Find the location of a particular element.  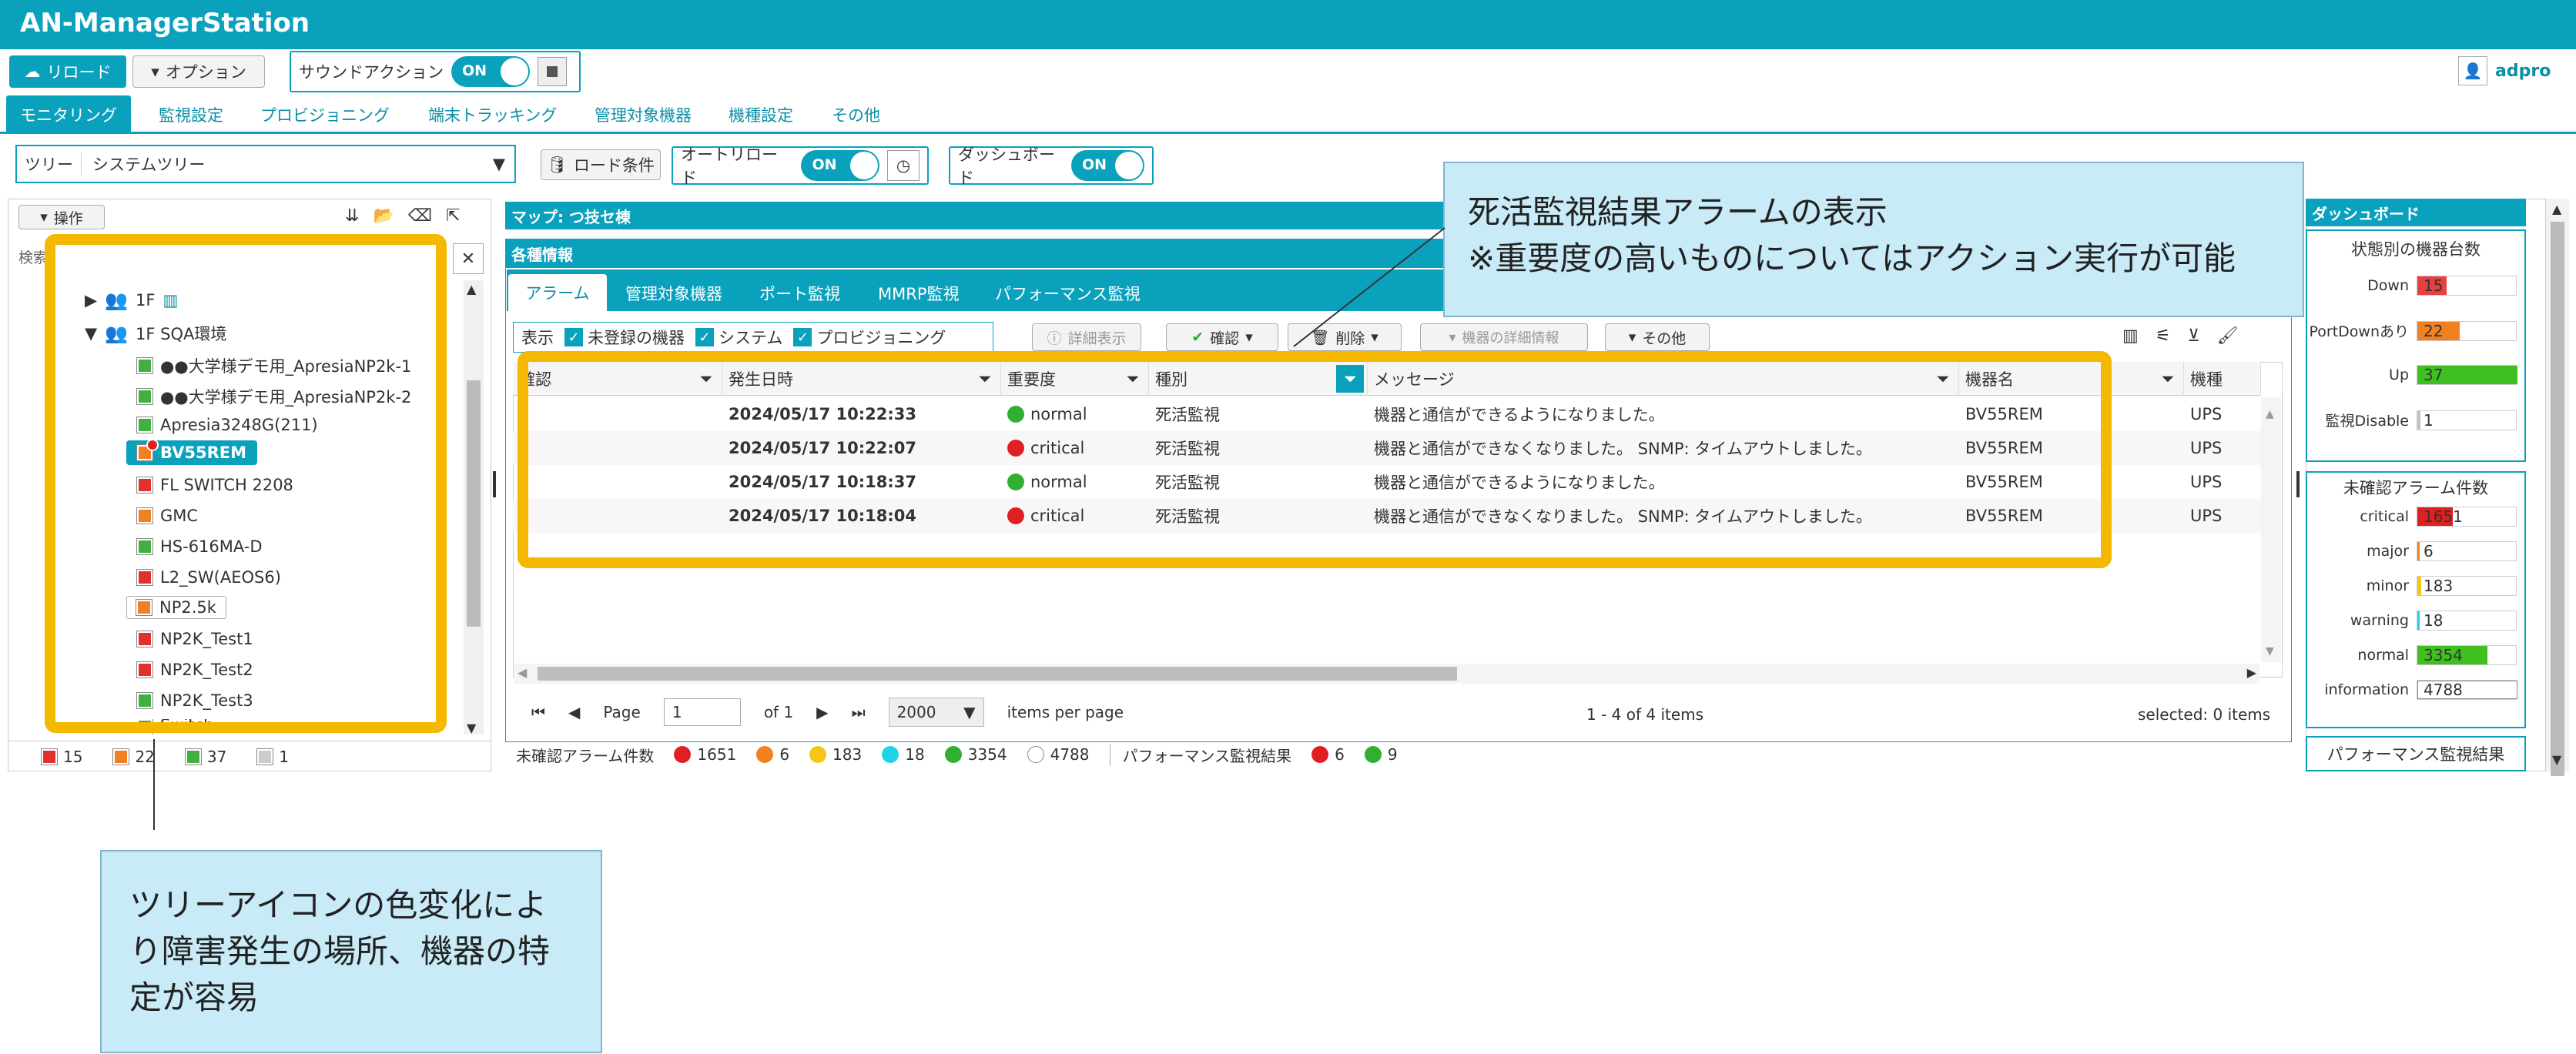

dashboard-row: Down 15 is located at coordinates (2417, 286).